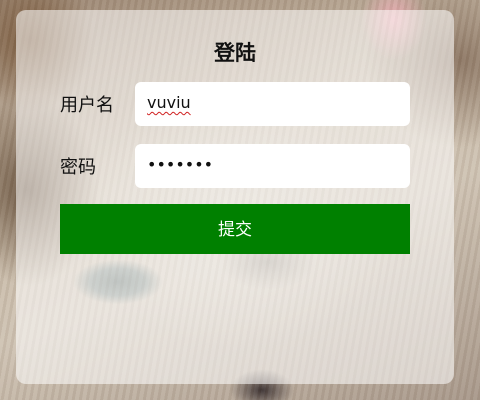 Image resolution: width=480 pixels, height=400 pixels. I want to click on password-masked-value: •••••••, so click(180, 164).